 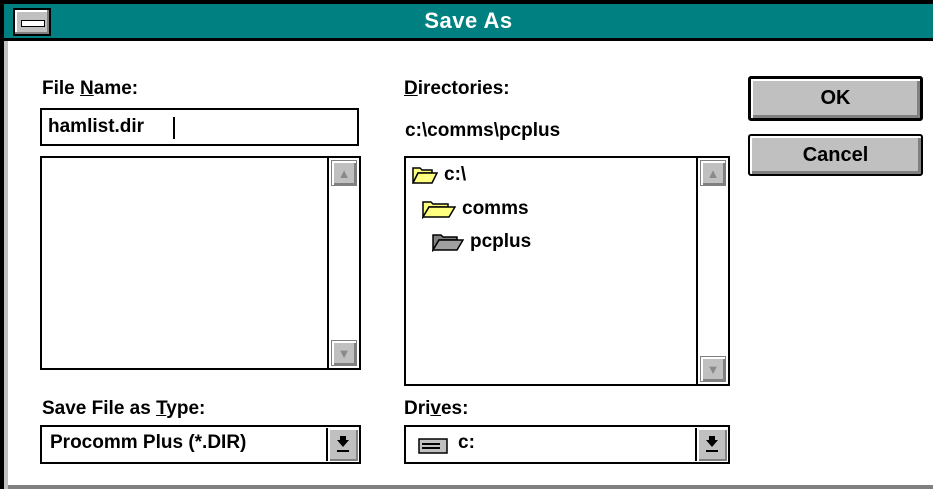 I want to click on directory-item-comms: comms, so click(x=475, y=209).